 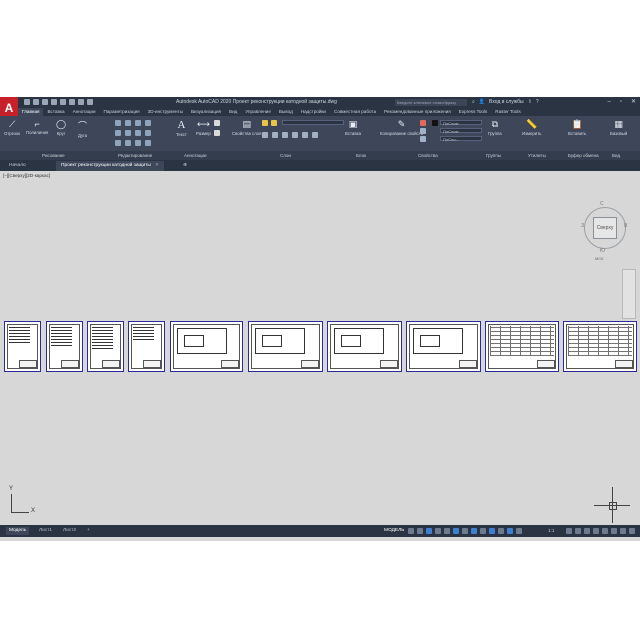 I want to click on tab-layout1: Лист1, so click(x=45, y=531).